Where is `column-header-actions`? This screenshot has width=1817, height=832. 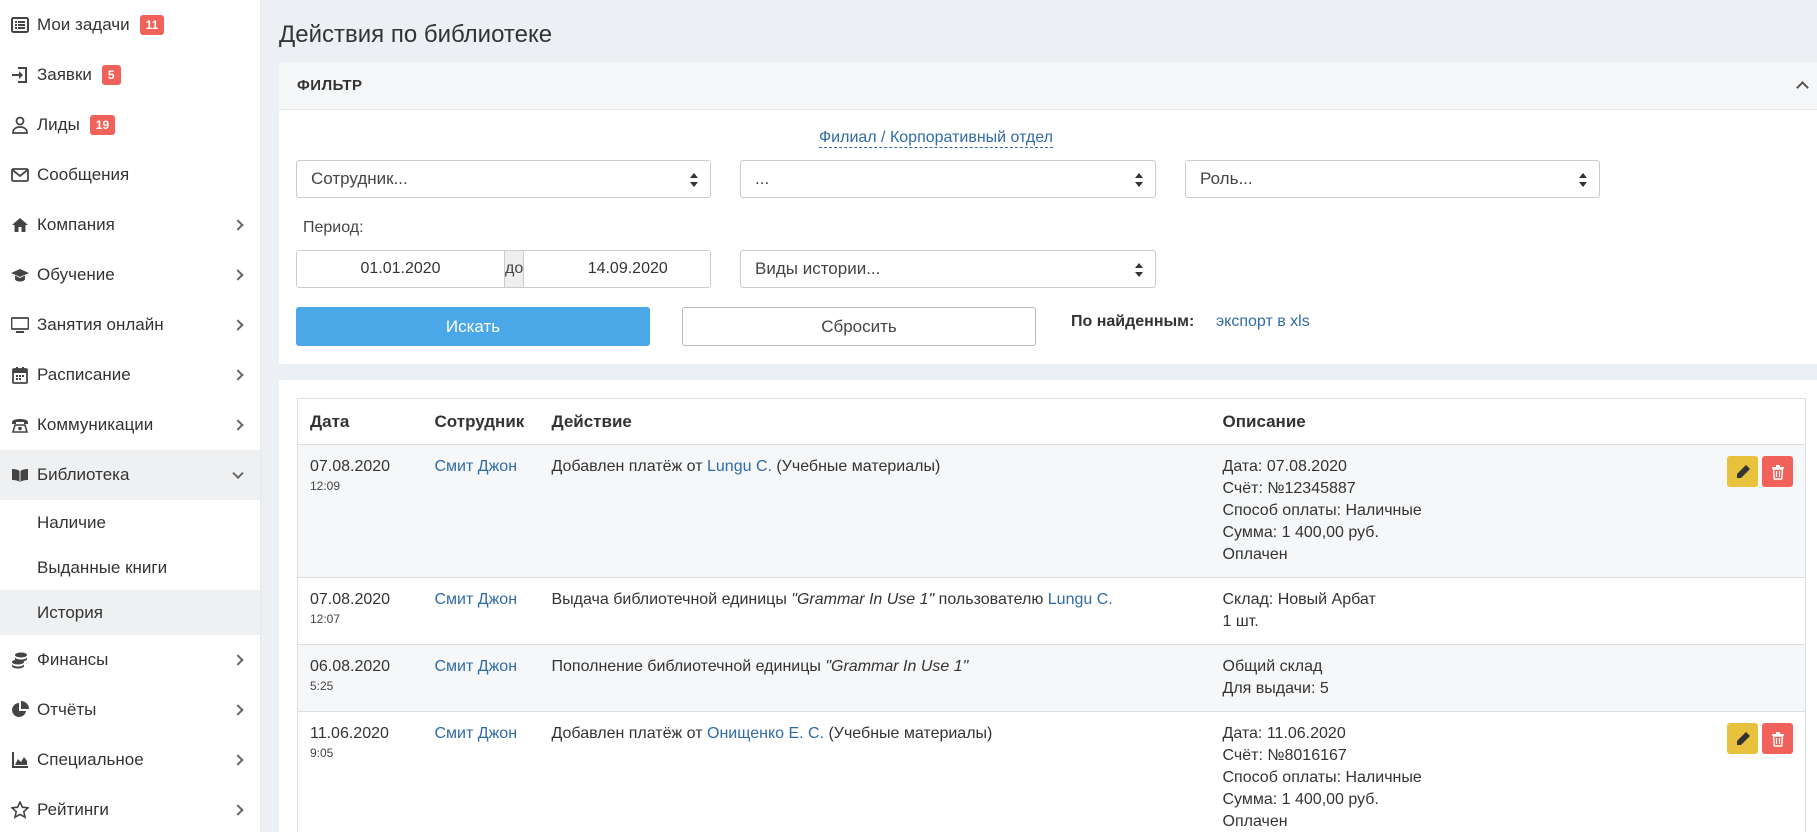
column-header-actions is located at coordinates (1658, 421).